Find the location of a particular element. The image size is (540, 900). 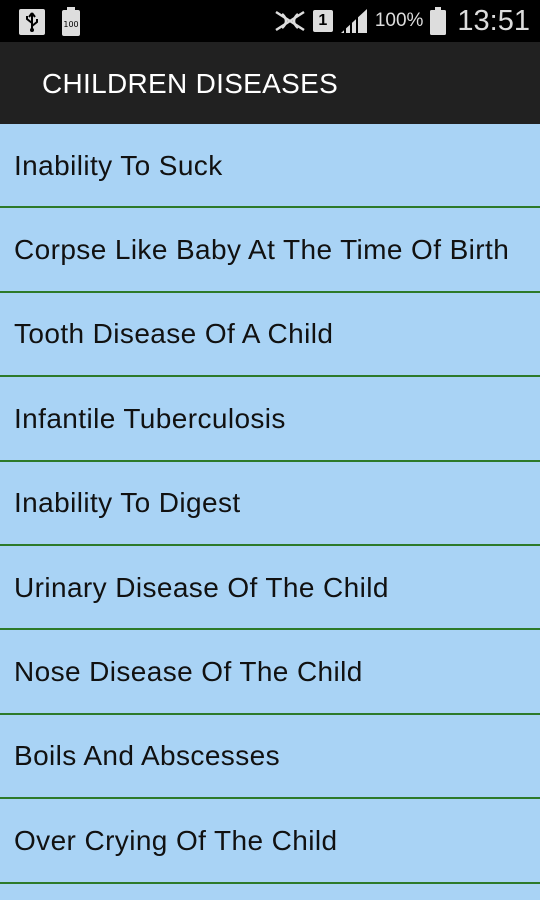

list-item: Infantile Tuberculosis is located at coordinates (270, 419).